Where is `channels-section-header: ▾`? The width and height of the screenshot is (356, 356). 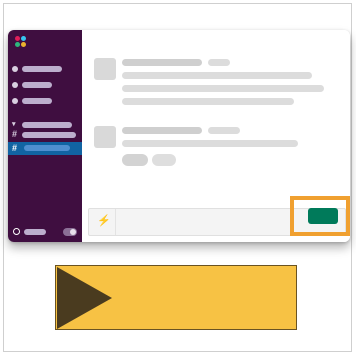
channels-section-header: ▾ is located at coordinates (45, 125).